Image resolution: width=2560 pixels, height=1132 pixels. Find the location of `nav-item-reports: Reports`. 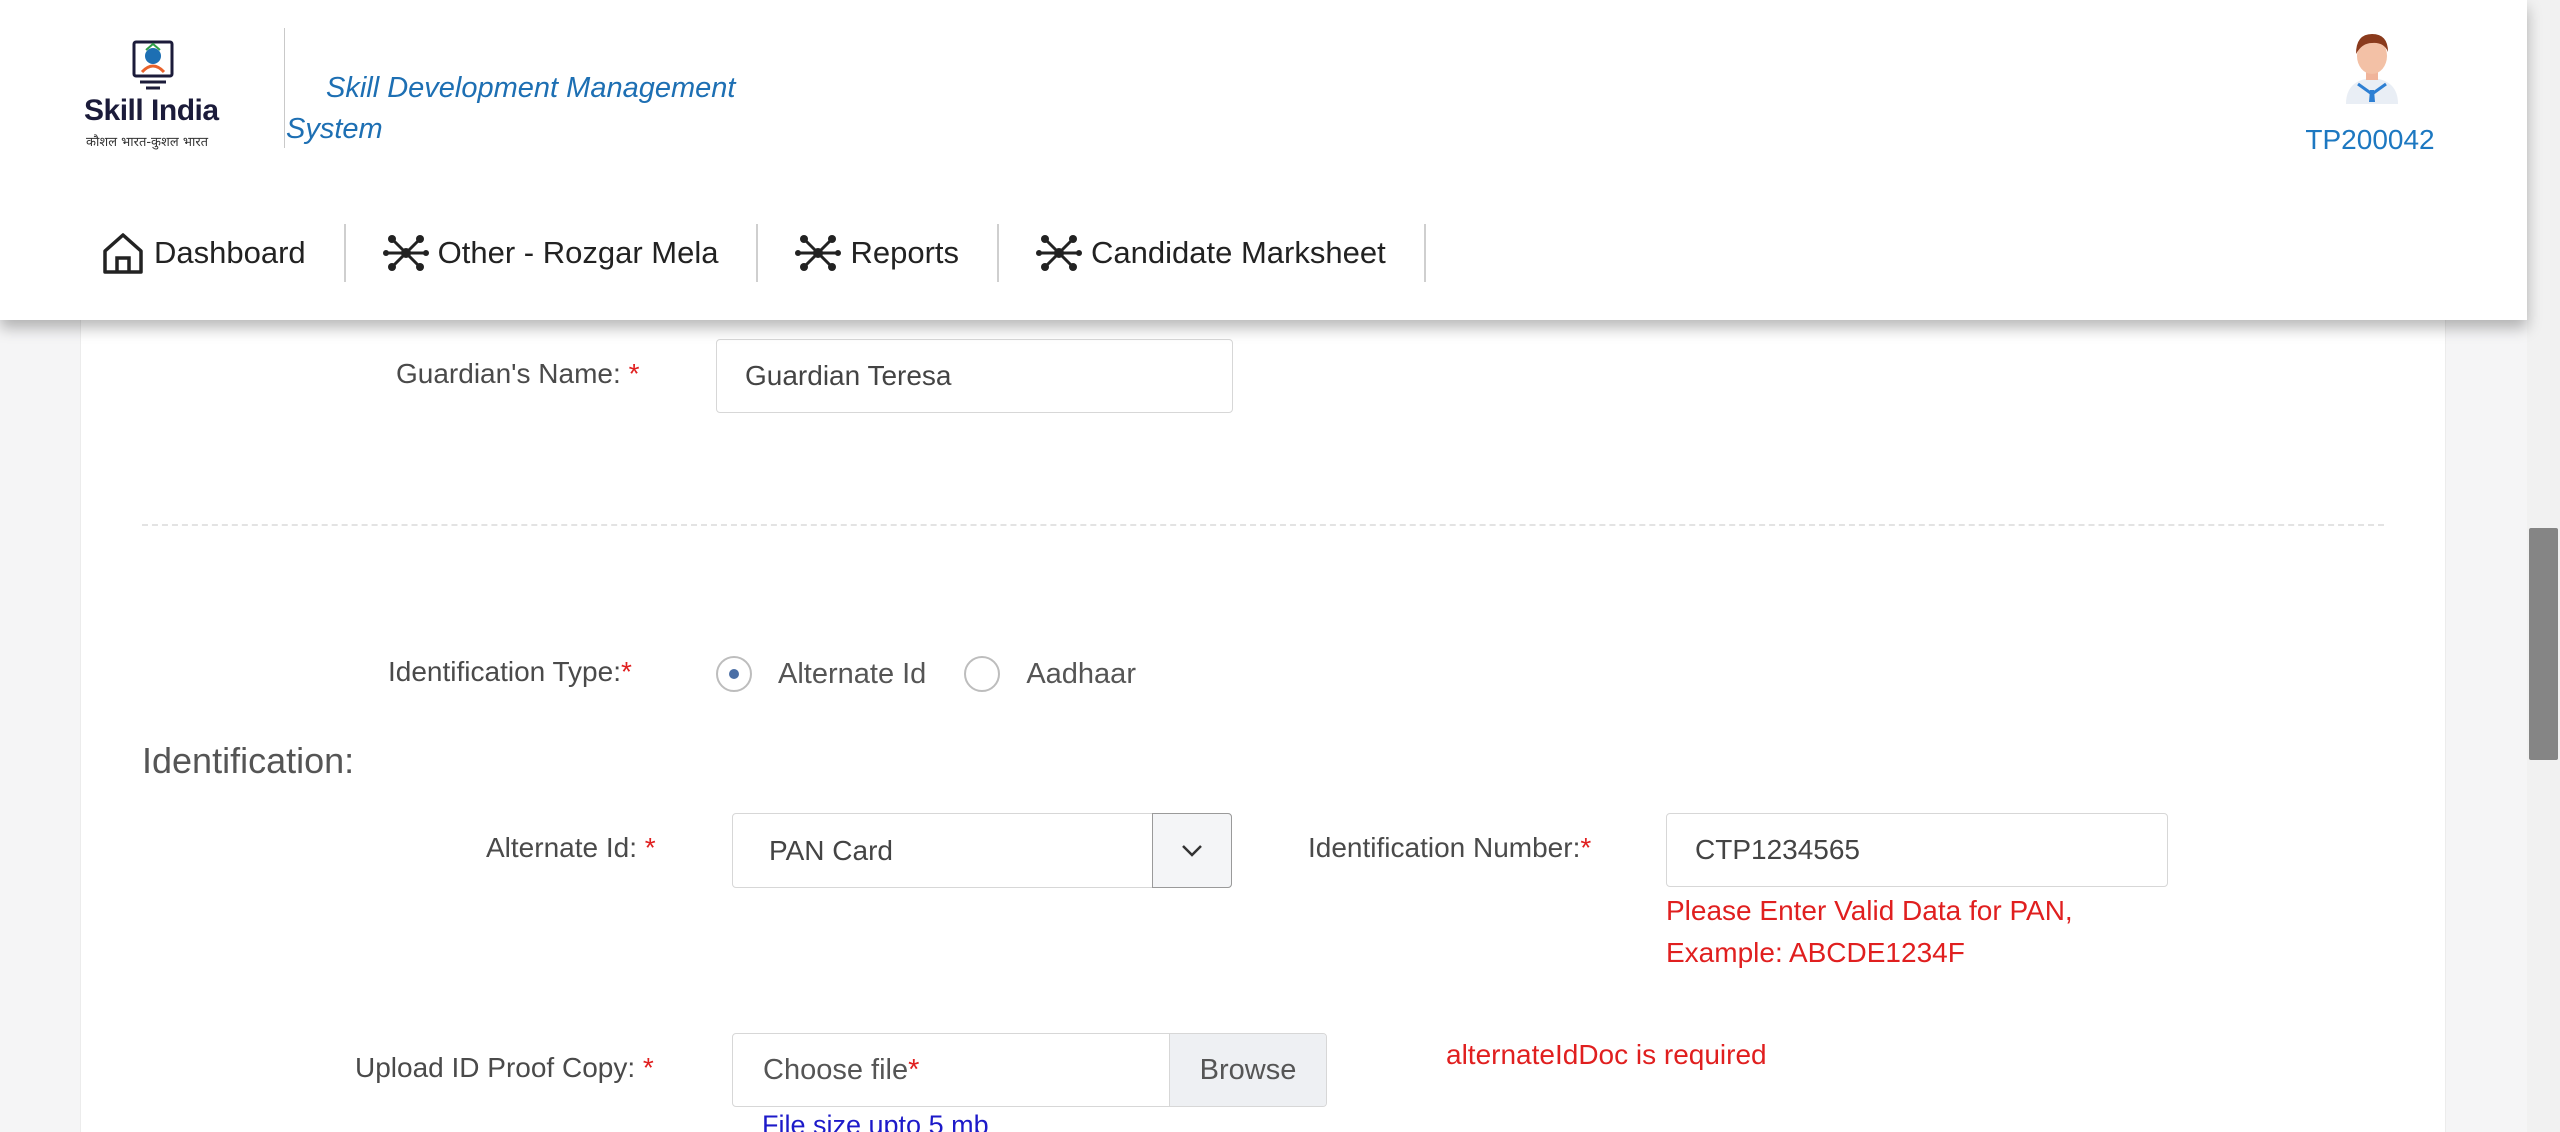

nav-item-reports: Reports is located at coordinates (876, 253).